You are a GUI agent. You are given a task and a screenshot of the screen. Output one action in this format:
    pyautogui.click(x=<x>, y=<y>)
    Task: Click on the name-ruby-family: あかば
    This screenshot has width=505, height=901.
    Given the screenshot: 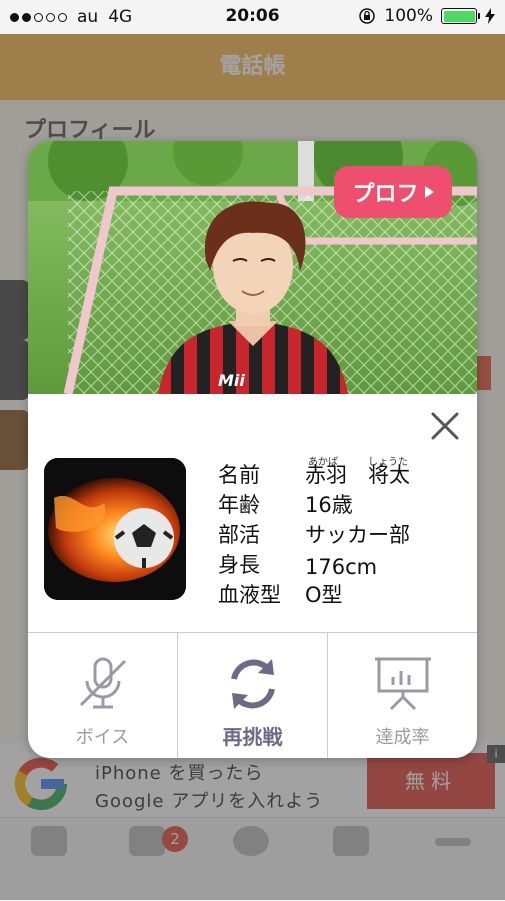 What is the action you would take?
    pyautogui.click(x=323, y=462)
    